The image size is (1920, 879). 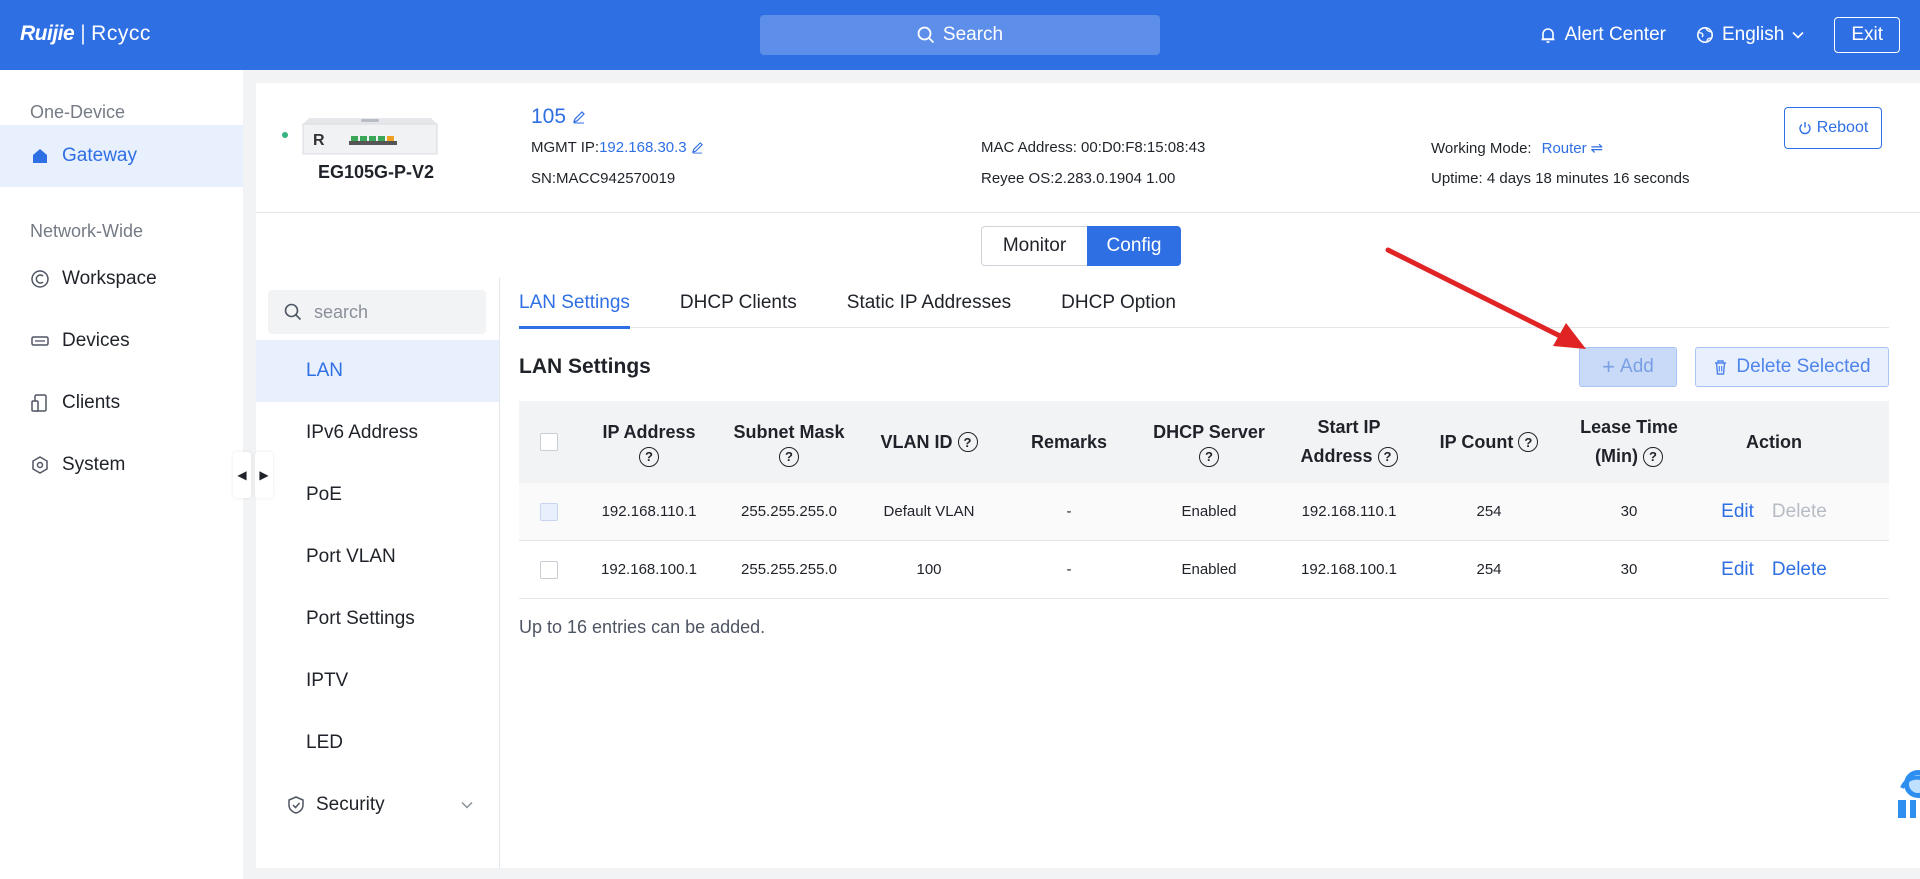 What do you see at coordinates (341, 311) in the screenshot?
I see `submenu-search-placeholder: search` at bounding box center [341, 311].